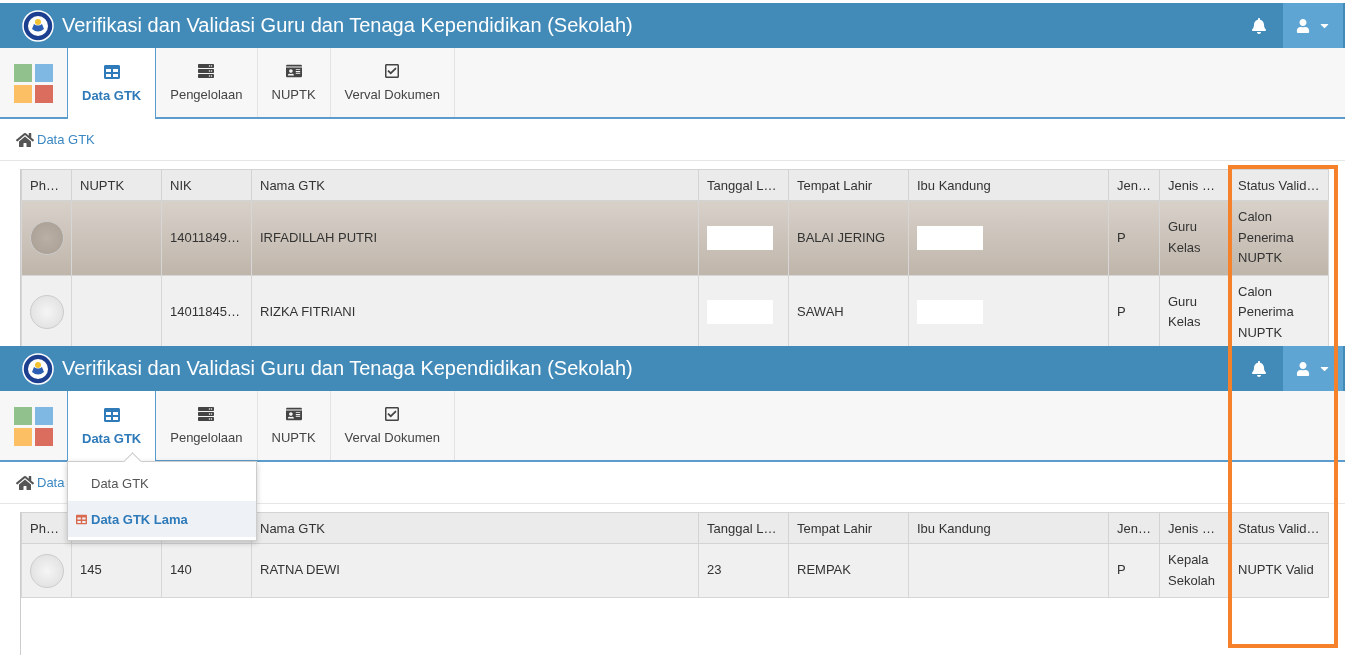  What do you see at coordinates (51, 482) in the screenshot?
I see `breadcrumb-link: Data` at bounding box center [51, 482].